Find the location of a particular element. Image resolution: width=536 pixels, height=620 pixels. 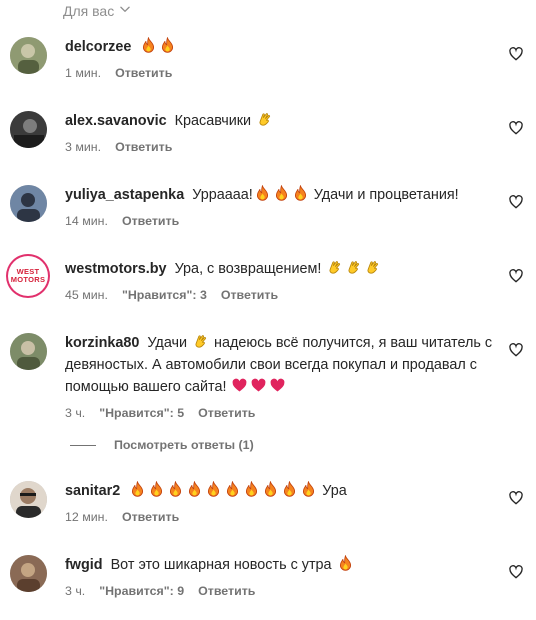

filter-label: Для вас is located at coordinates (89, 10).